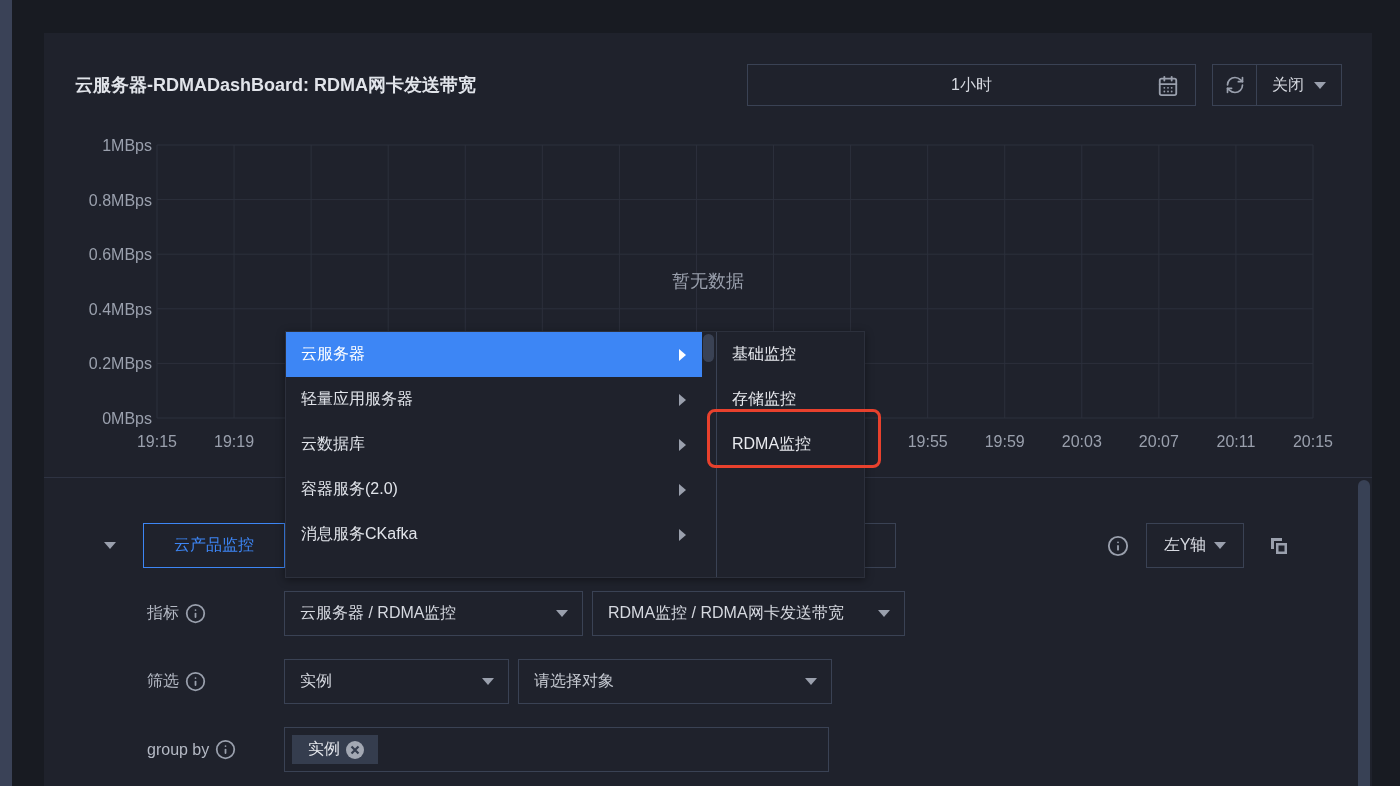 The image size is (1400, 786). What do you see at coordinates (790, 444) in the screenshot?
I see `submenu-item: RDMA监控` at bounding box center [790, 444].